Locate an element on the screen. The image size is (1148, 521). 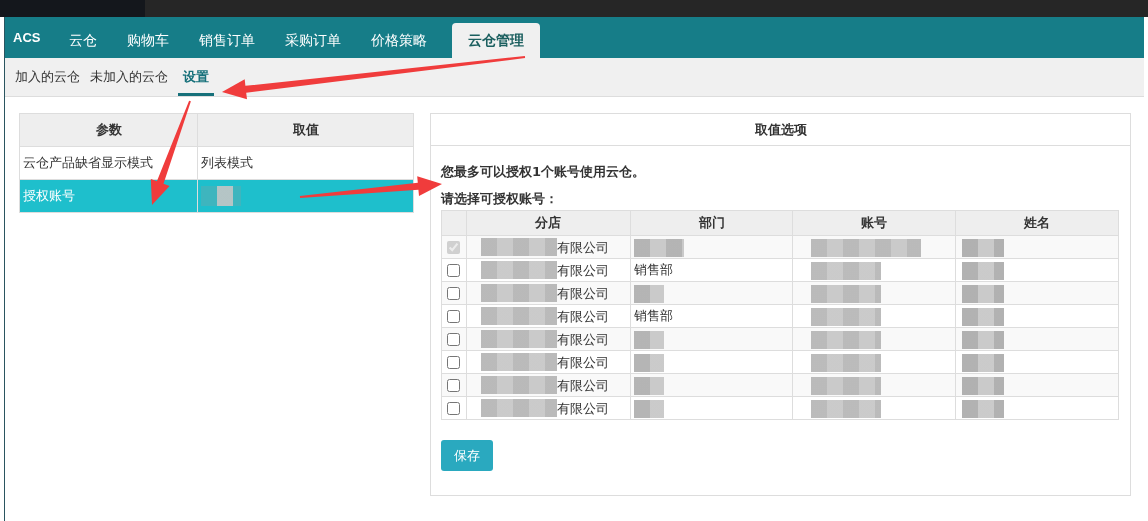
nav-tab: 云仓管理 is located at coordinates (496, 40).